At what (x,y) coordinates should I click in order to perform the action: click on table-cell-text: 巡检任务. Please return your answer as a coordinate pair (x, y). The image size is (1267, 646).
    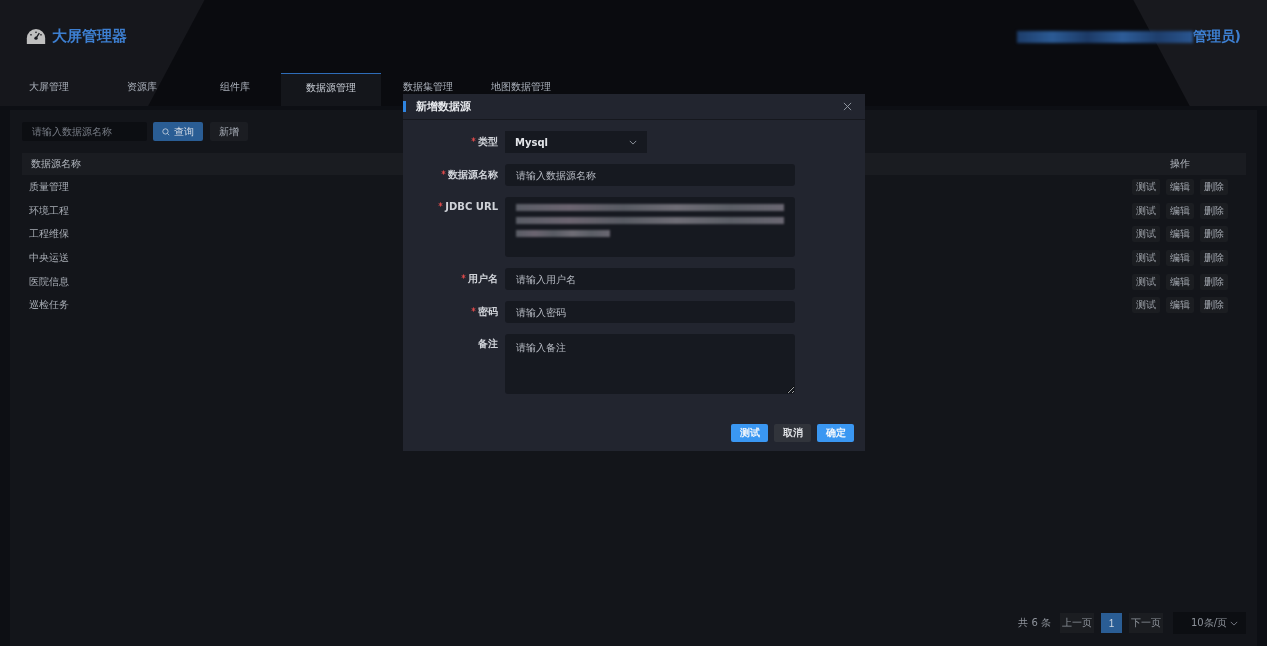
    Looking at the image, I should click on (48, 305).